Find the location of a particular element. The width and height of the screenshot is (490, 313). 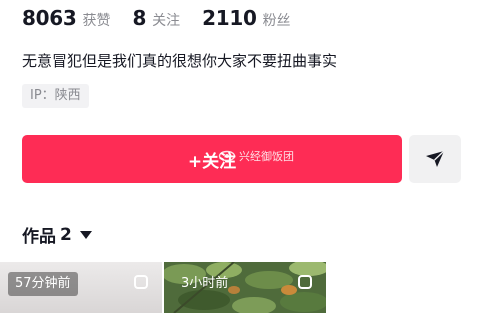

followers-count: 2110 is located at coordinates (229, 18).